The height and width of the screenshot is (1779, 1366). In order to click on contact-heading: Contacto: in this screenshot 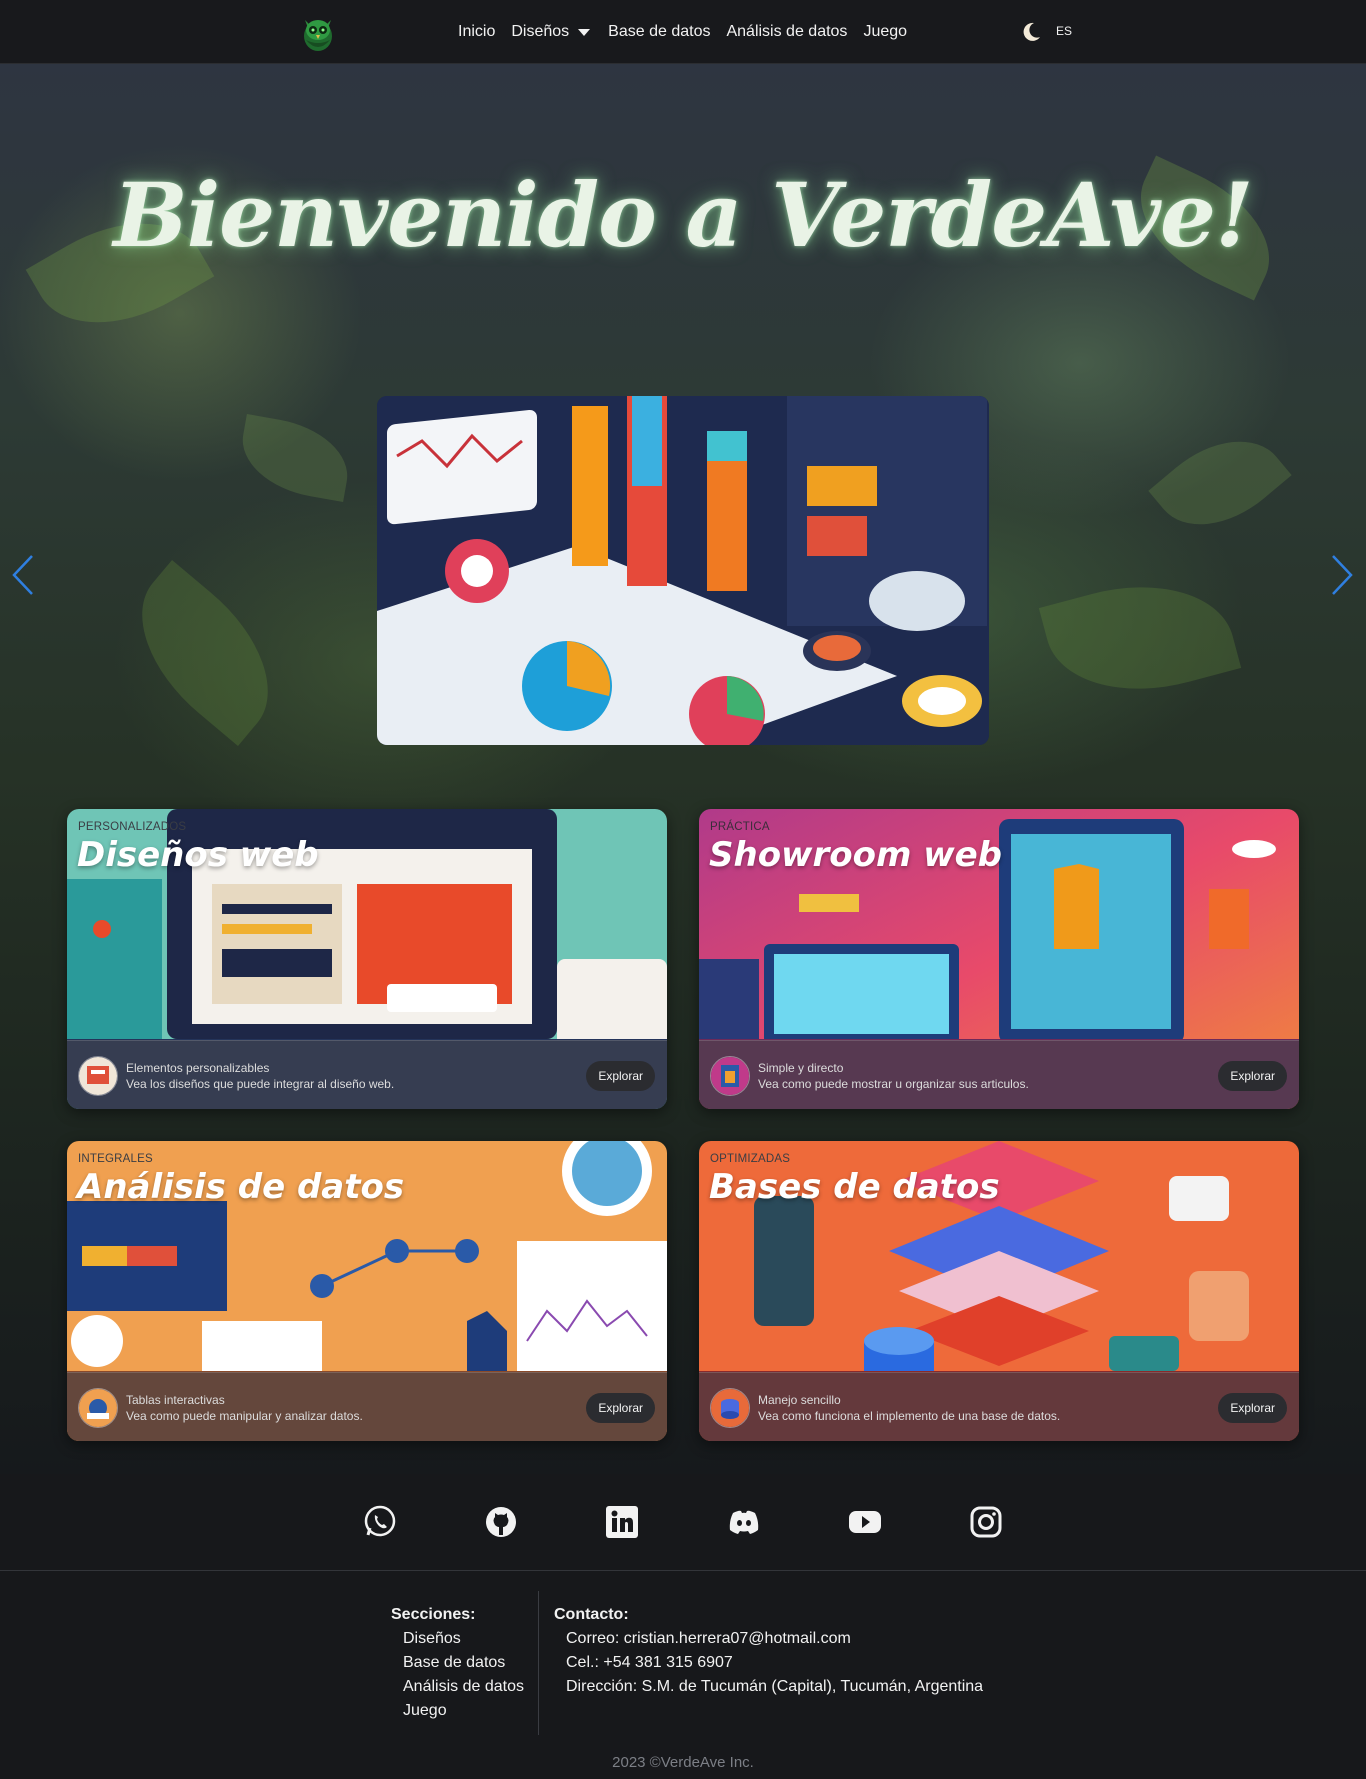, I will do `click(591, 1614)`.